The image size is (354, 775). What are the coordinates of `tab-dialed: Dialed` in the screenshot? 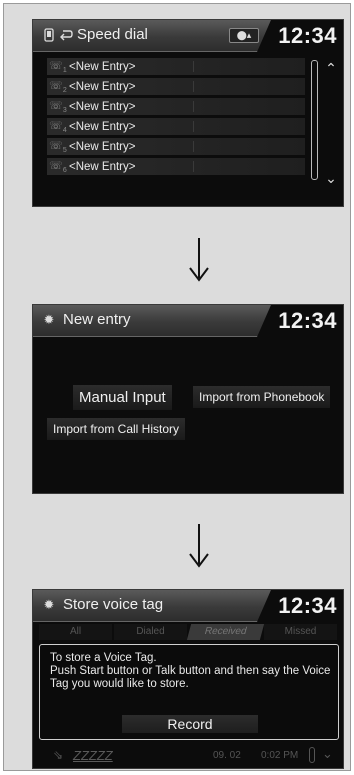 It's located at (150, 632).